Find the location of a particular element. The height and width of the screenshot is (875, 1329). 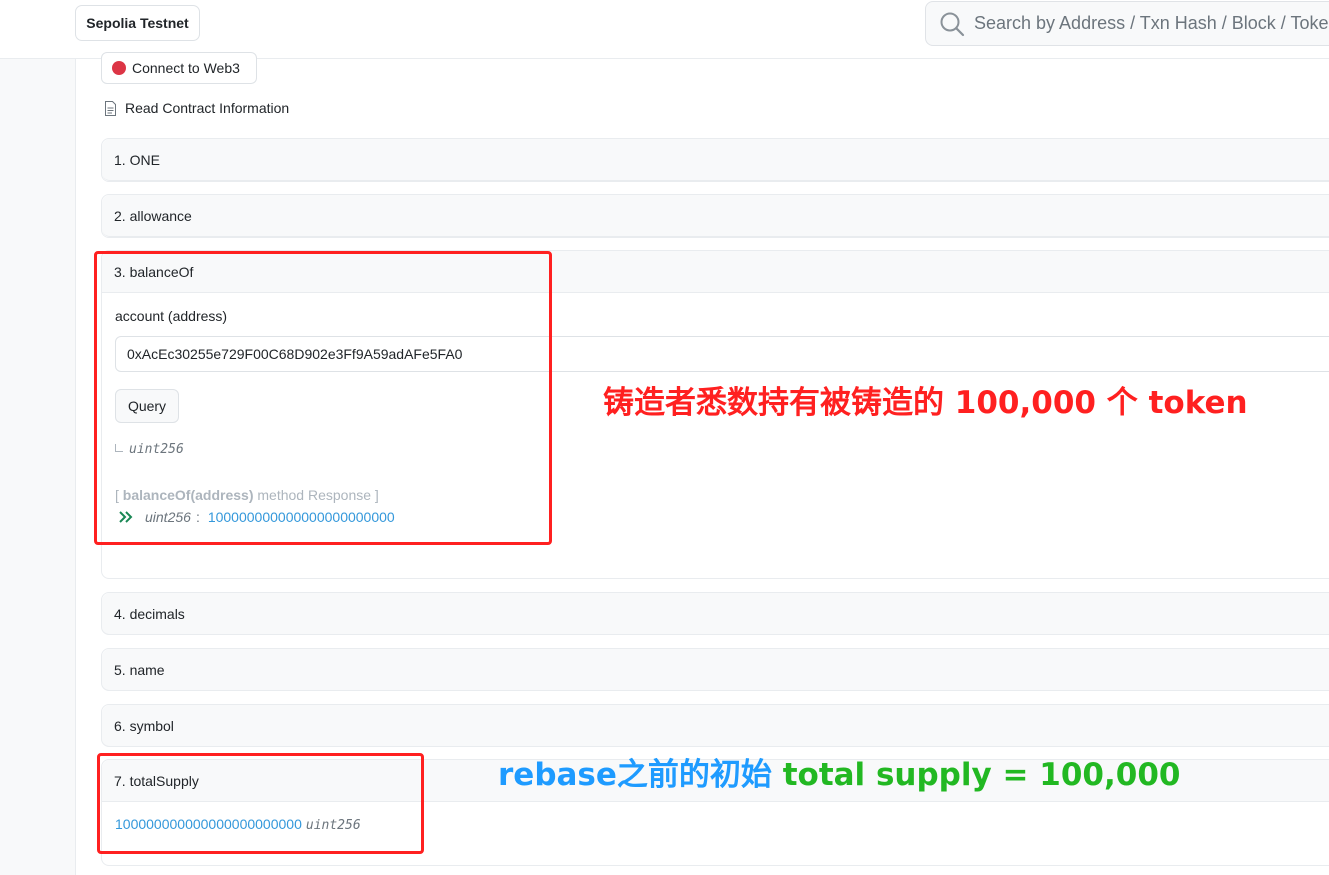

left-margin is located at coordinates (38, 467).